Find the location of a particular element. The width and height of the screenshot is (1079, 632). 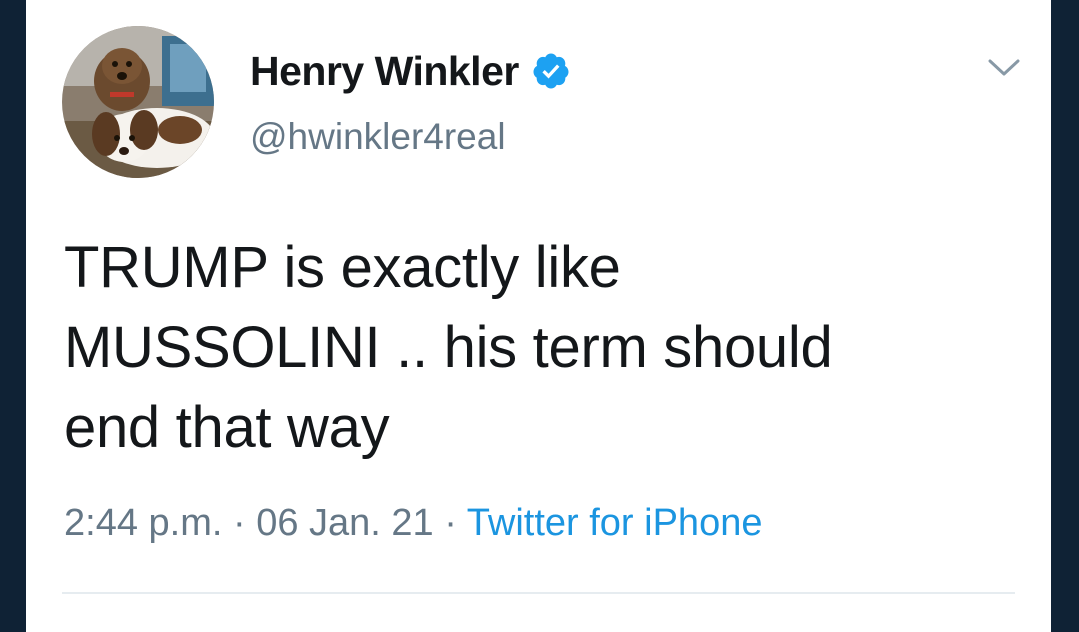

tweet-date: 06 Jan. 21 is located at coordinates (344, 523).